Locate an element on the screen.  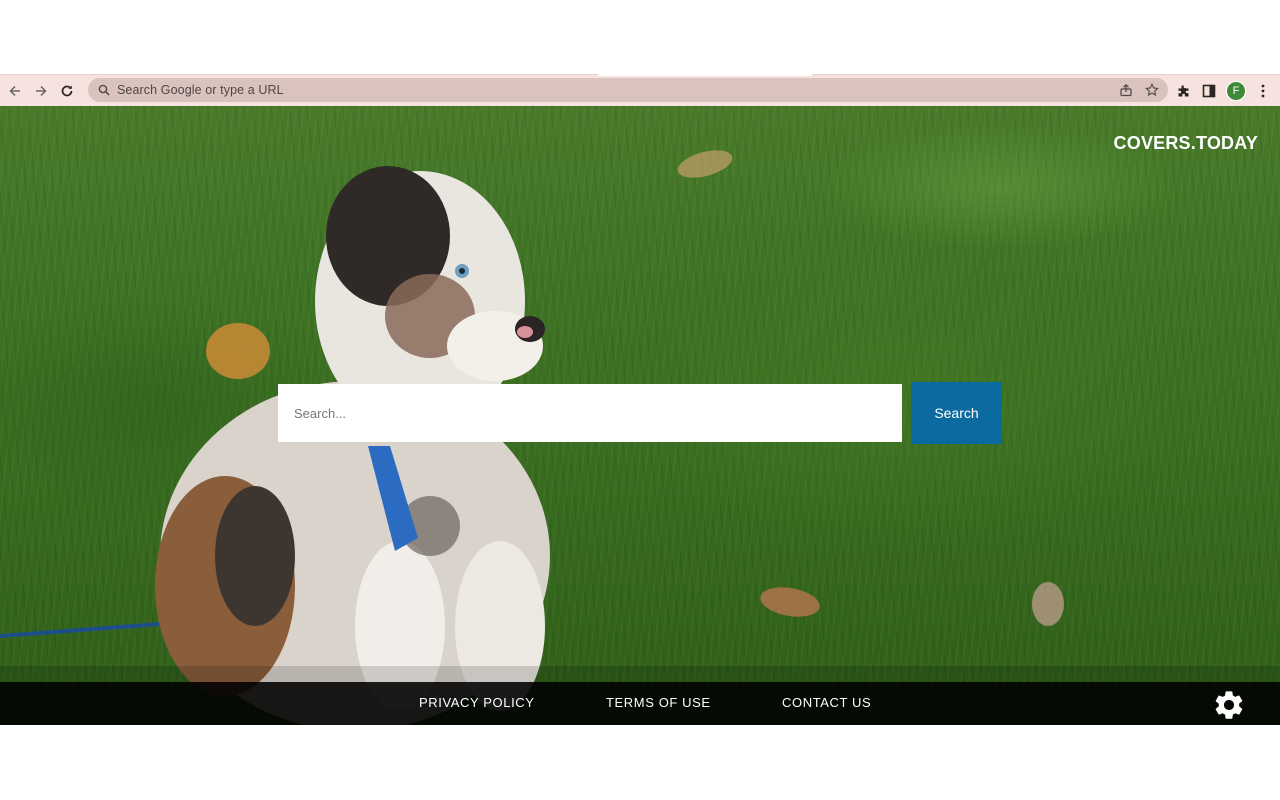
terms-of-use-link: TERMS OF USE is located at coordinates (658, 702).